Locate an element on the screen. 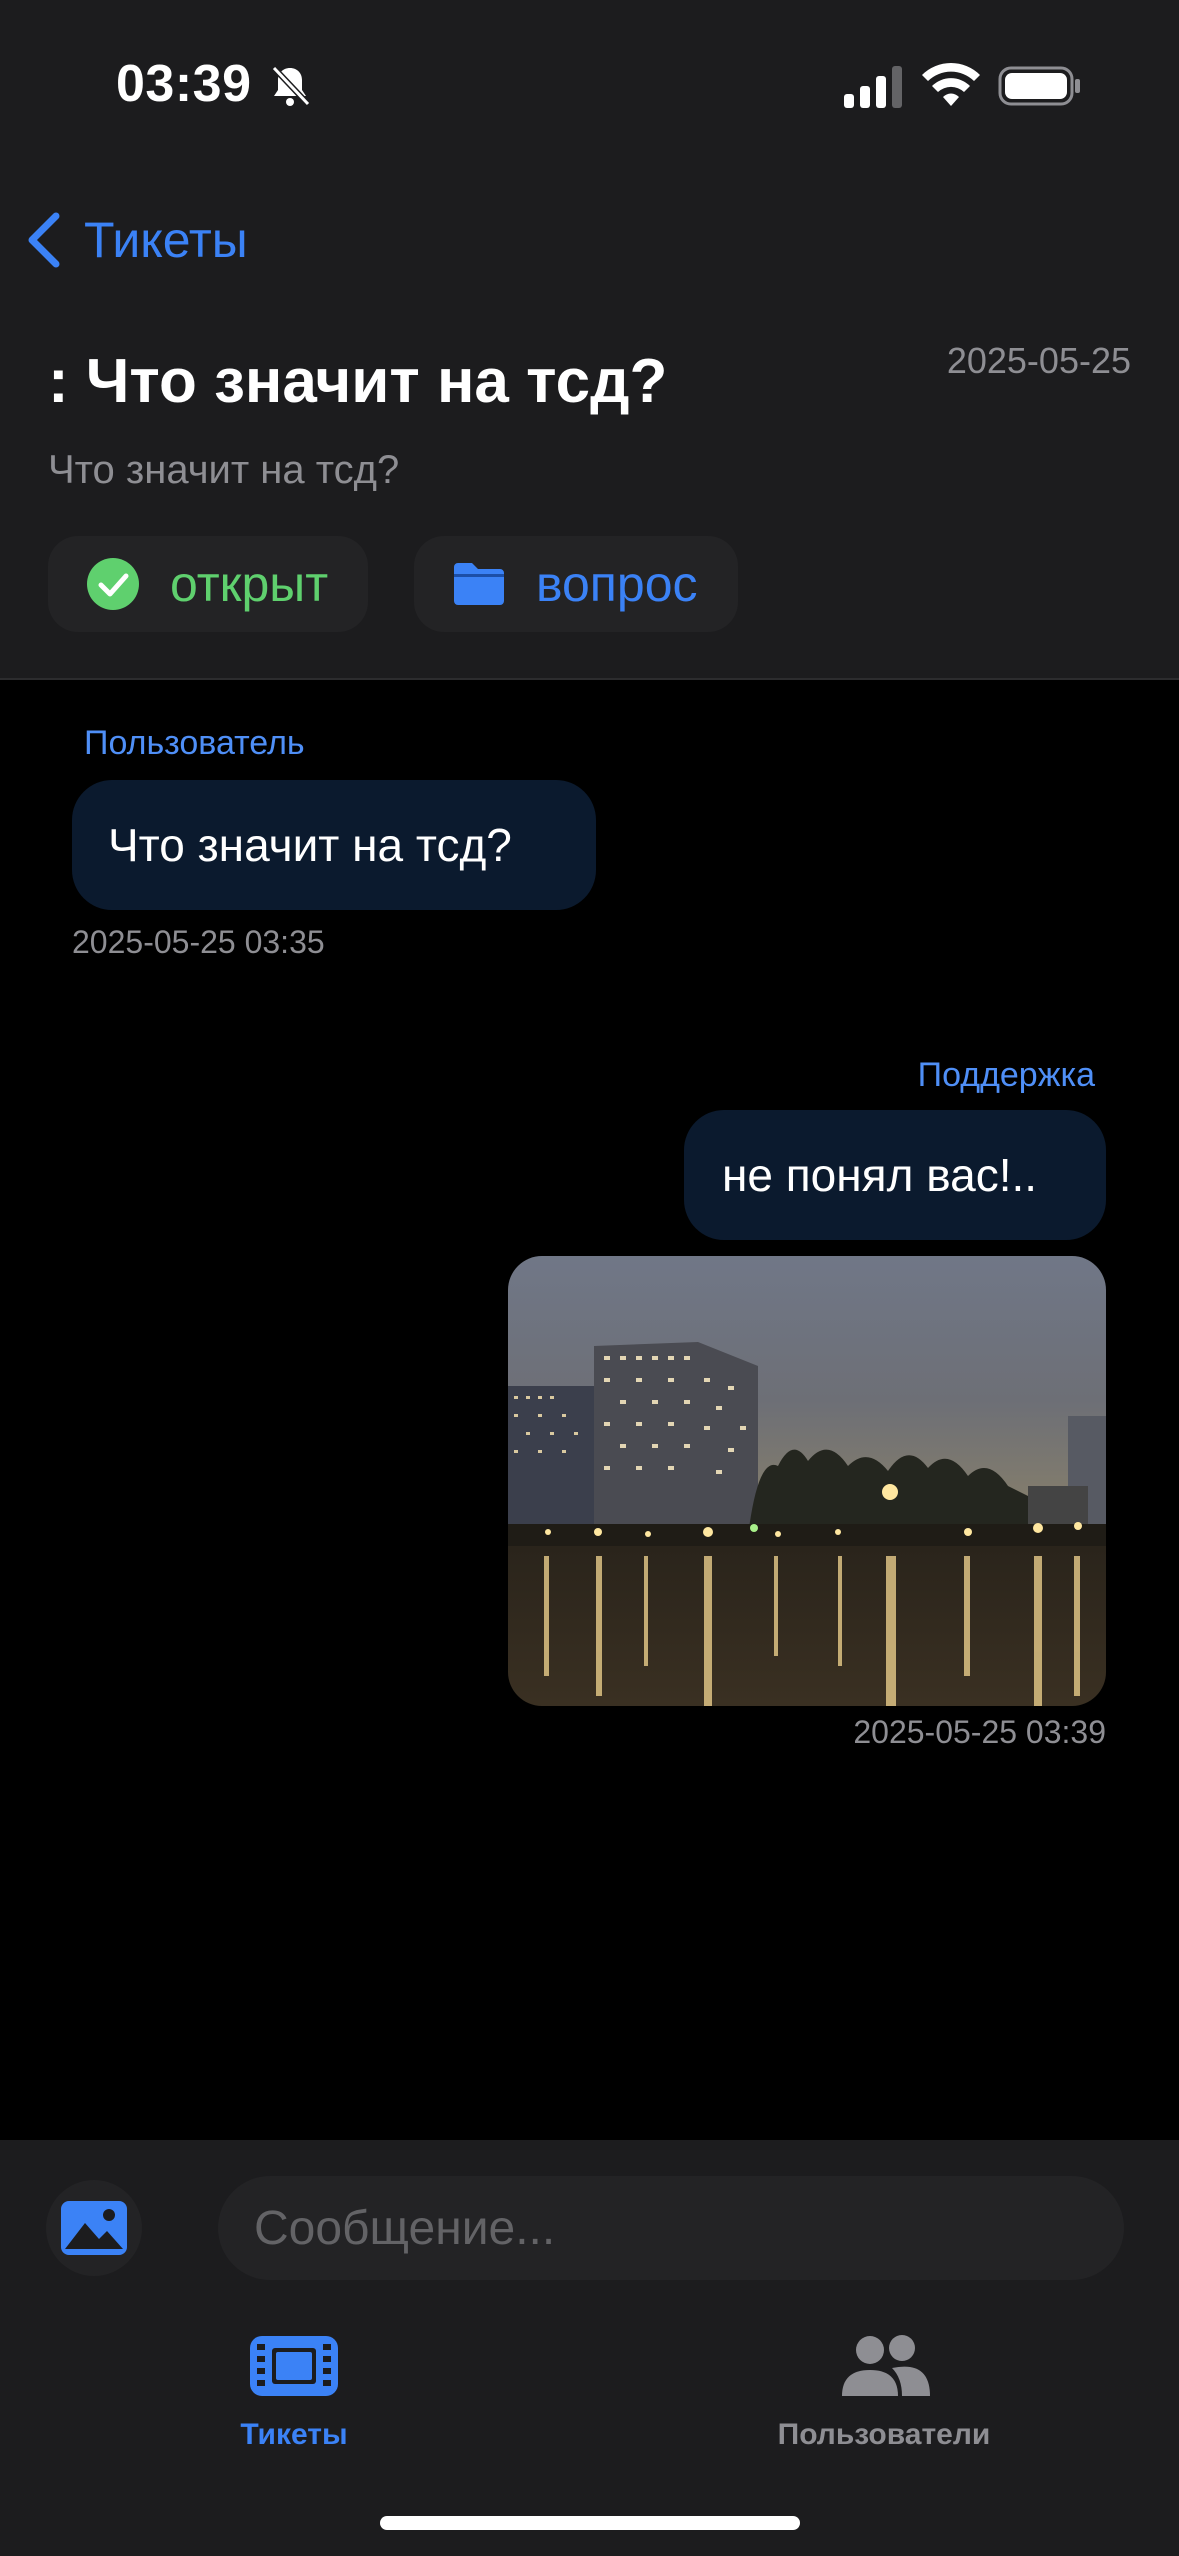  folder-icon is located at coordinates (479, 584).